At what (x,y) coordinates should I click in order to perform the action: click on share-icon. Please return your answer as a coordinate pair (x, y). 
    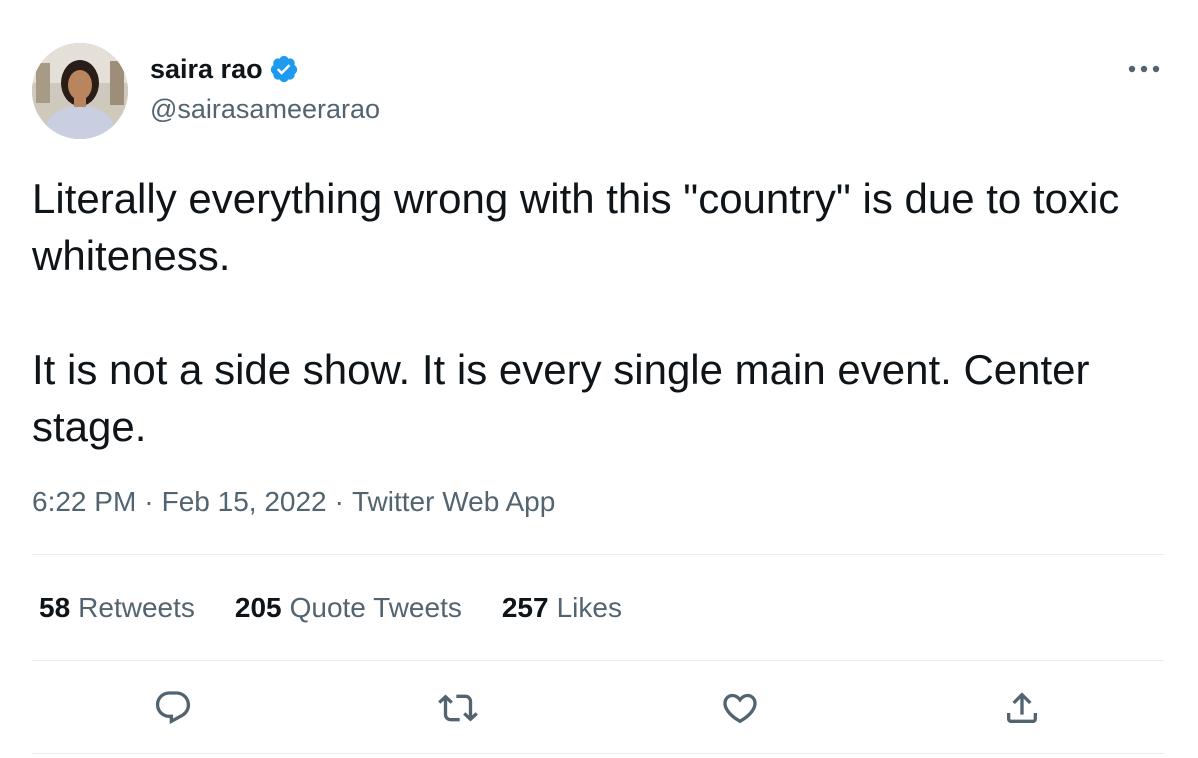
    Looking at the image, I should click on (1022, 707).